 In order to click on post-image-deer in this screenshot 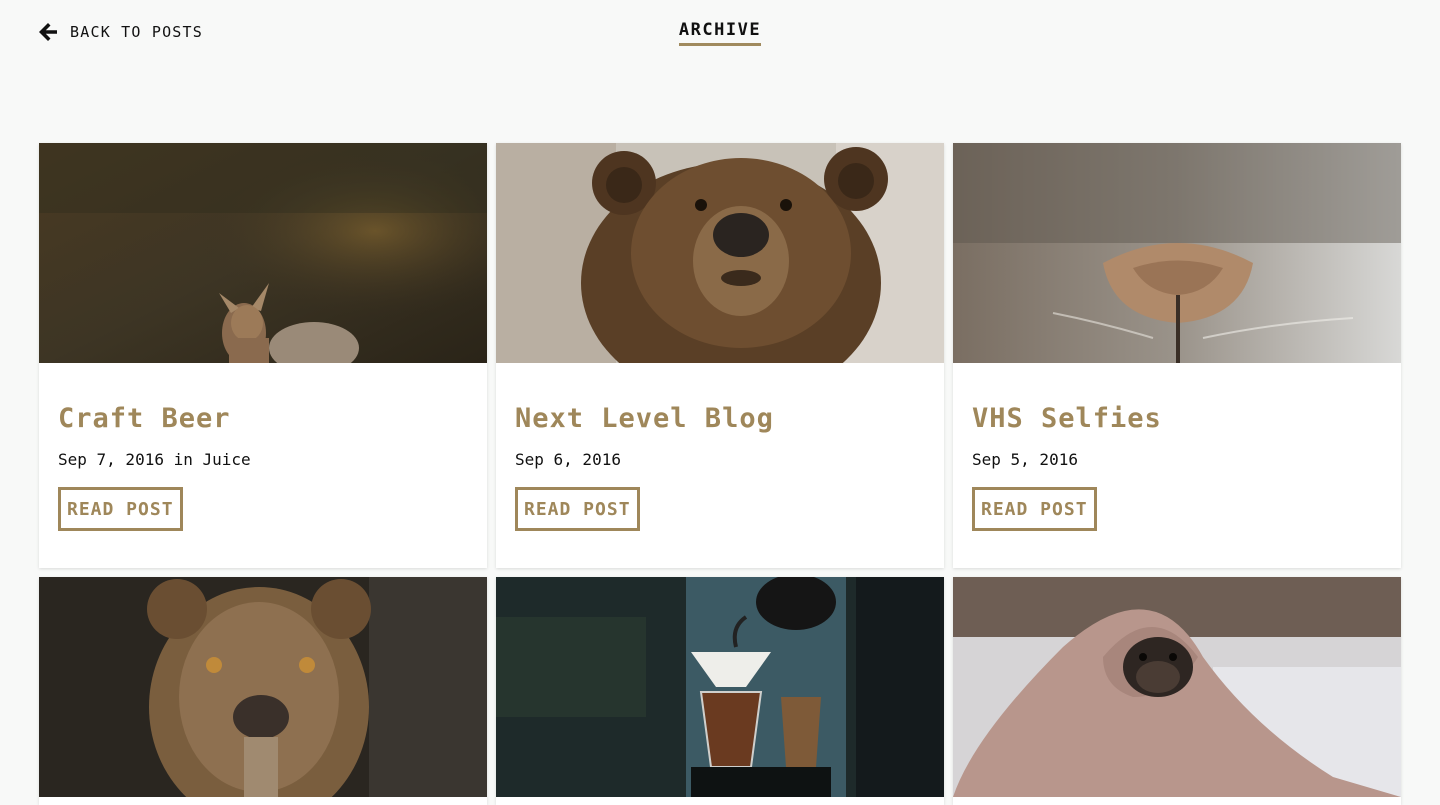, I will do `click(263, 253)`.